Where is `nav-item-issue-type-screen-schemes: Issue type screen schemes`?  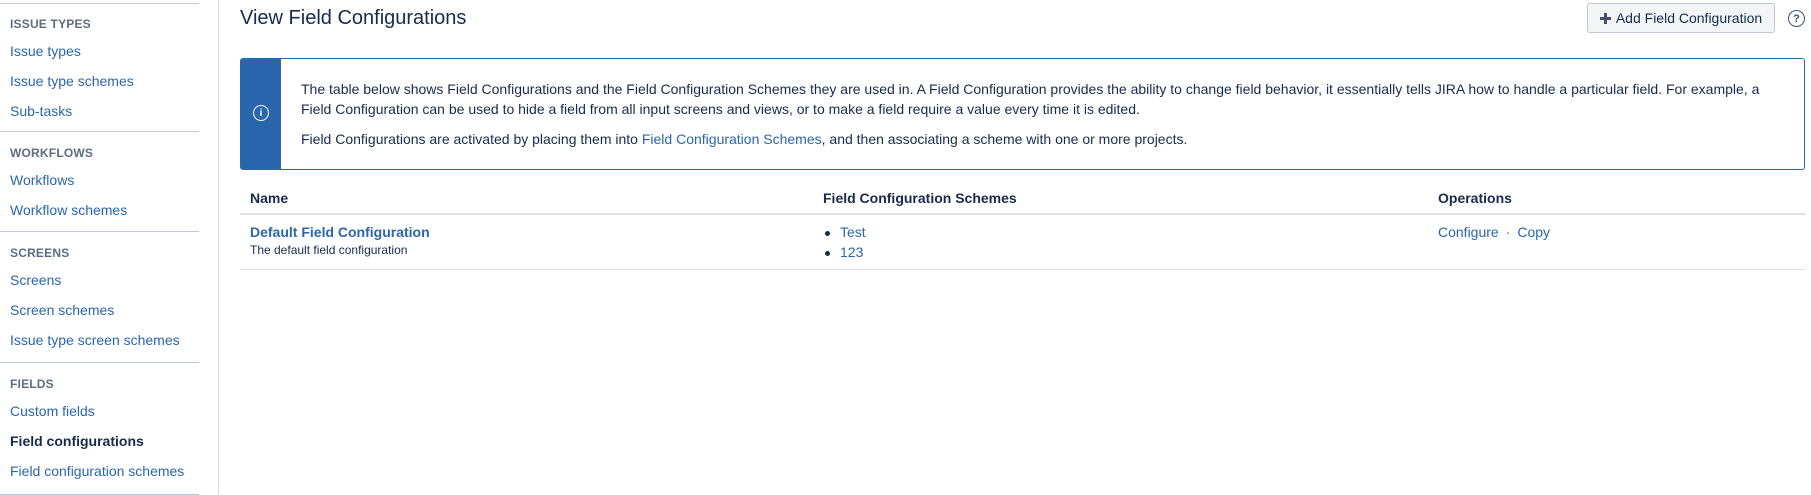
nav-item-issue-type-screen-schemes: Issue type screen schemes is located at coordinates (95, 340).